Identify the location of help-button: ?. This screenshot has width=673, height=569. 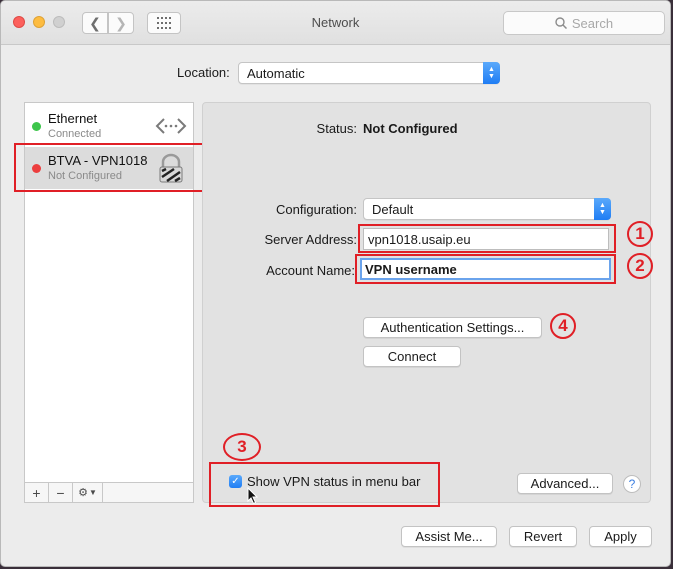
(632, 484).